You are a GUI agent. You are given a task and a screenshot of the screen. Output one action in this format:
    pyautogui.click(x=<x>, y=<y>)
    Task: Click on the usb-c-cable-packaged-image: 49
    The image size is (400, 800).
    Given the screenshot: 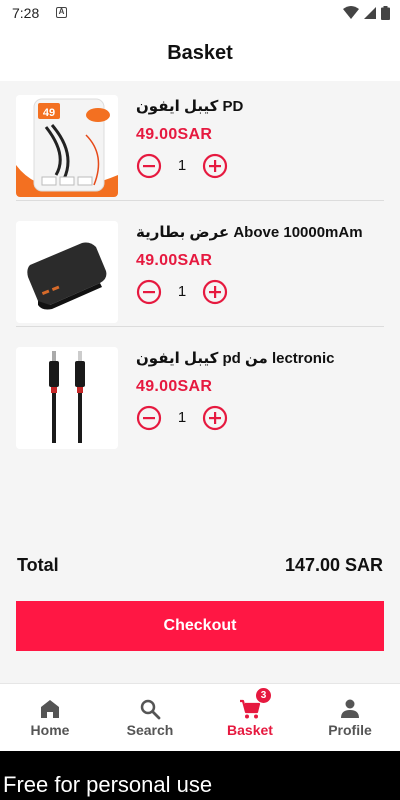 What is the action you would take?
    pyautogui.click(x=67, y=146)
    